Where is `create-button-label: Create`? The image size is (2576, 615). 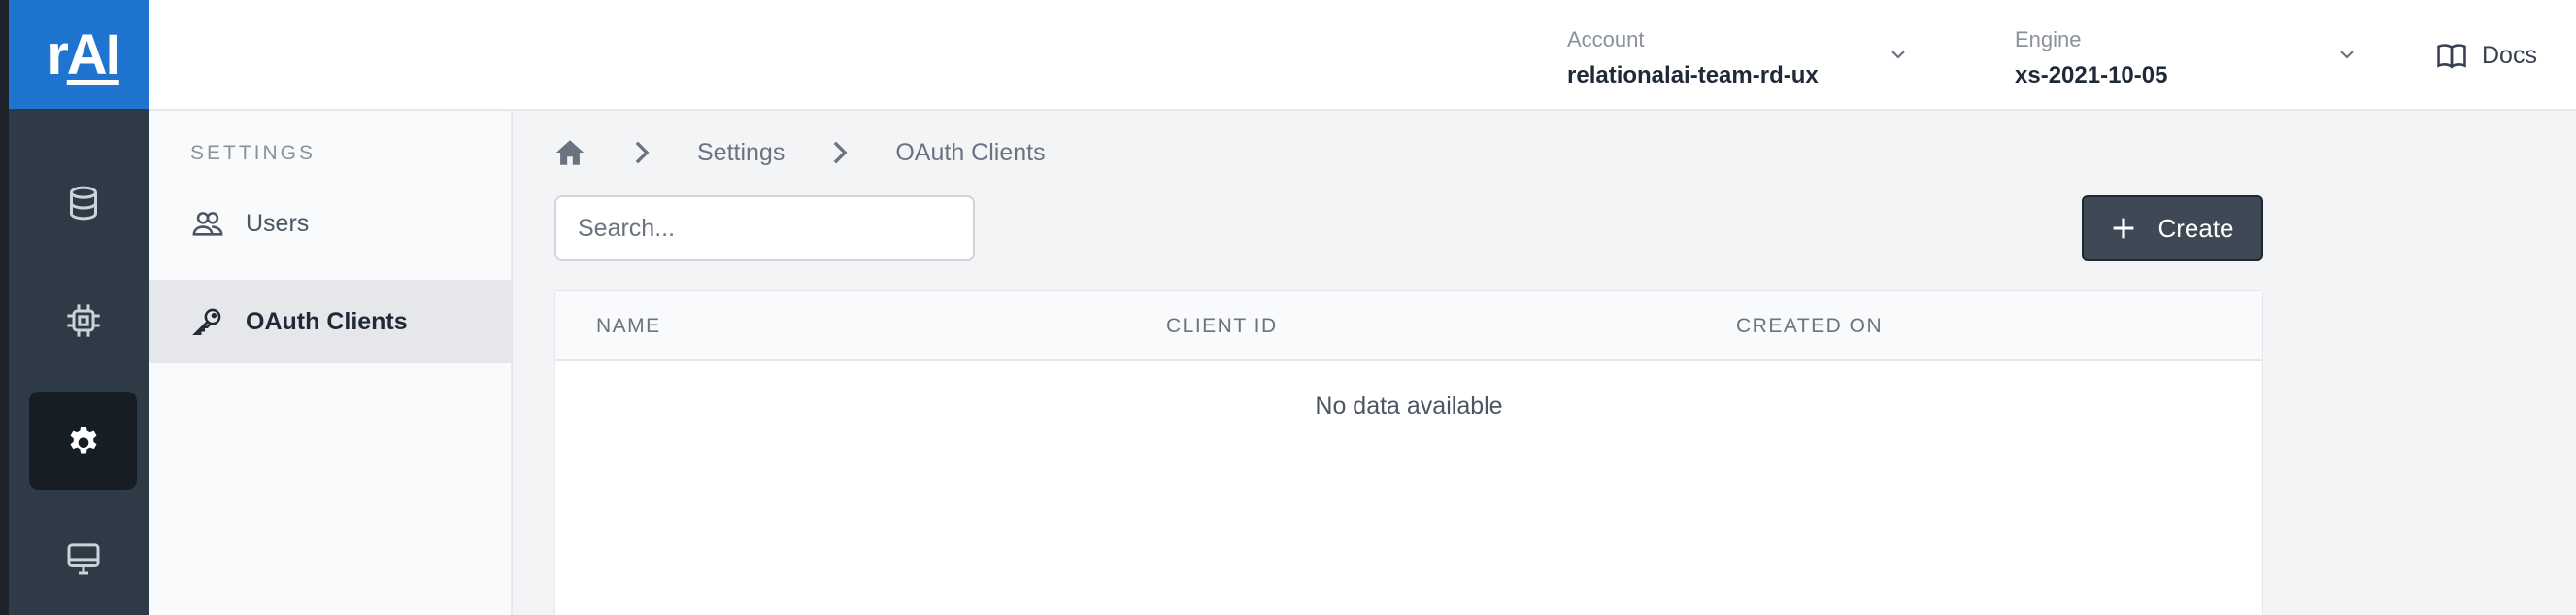 create-button-label: Create is located at coordinates (2196, 228).